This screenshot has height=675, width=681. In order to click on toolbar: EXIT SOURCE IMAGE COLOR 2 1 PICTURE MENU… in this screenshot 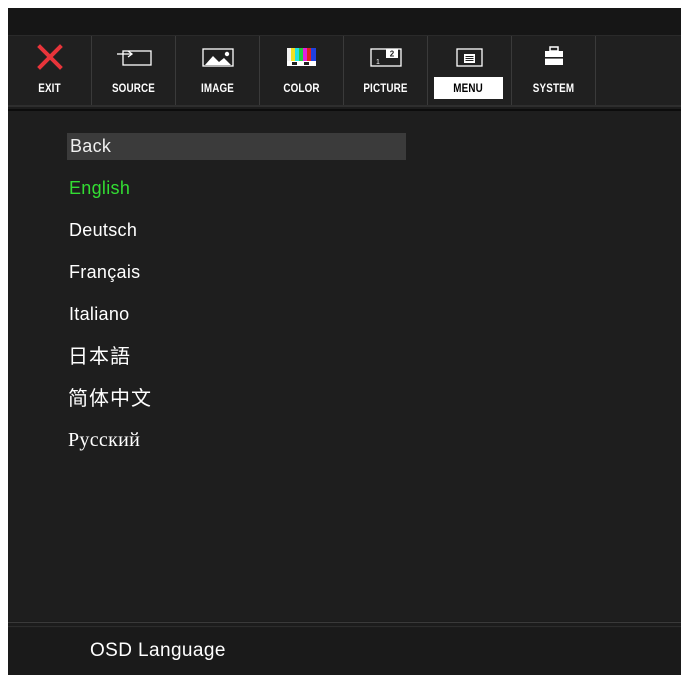, I will do `click(344, 70)`.